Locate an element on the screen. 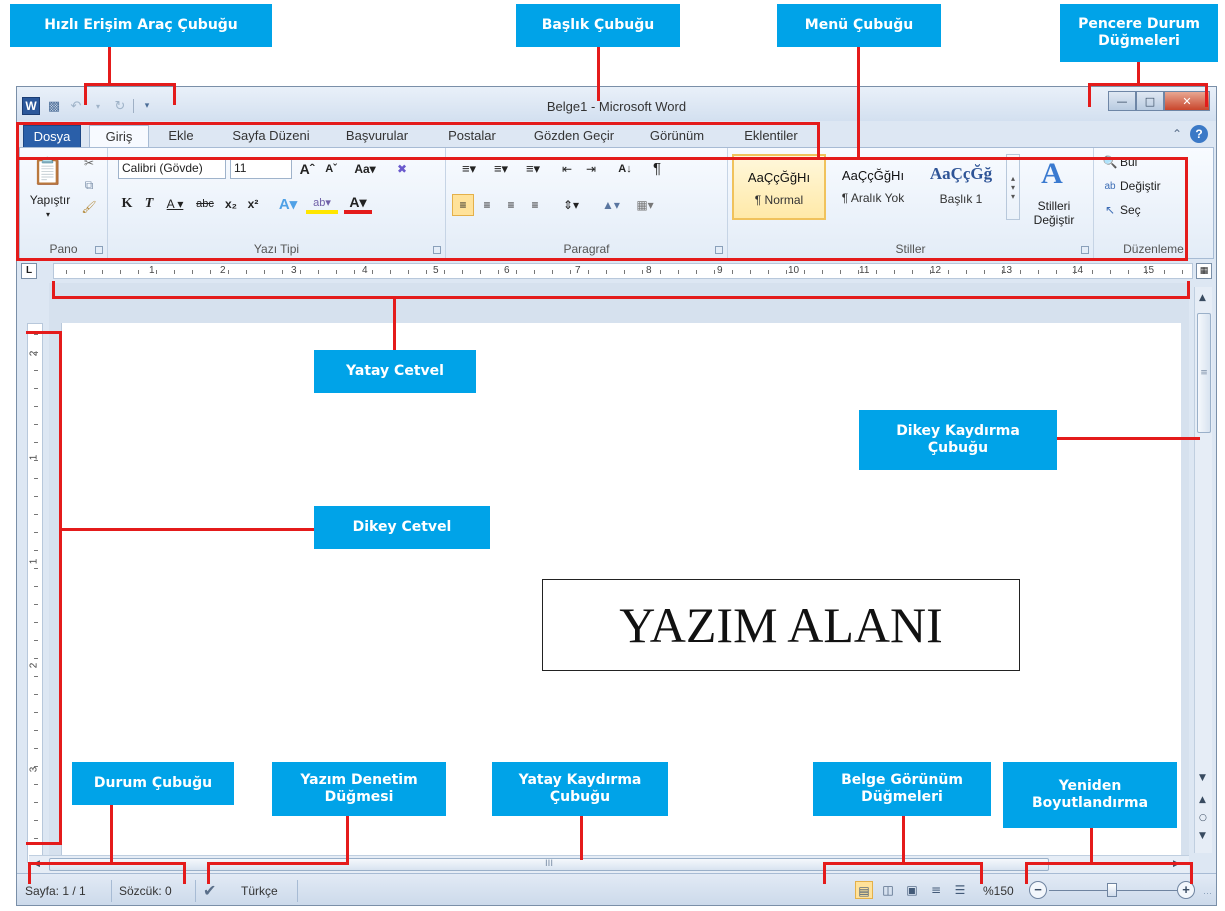 This screenshot has height=911, width=1225. callout-title-bar: Başlık Çubuğu is located at coordinates (598, 25).